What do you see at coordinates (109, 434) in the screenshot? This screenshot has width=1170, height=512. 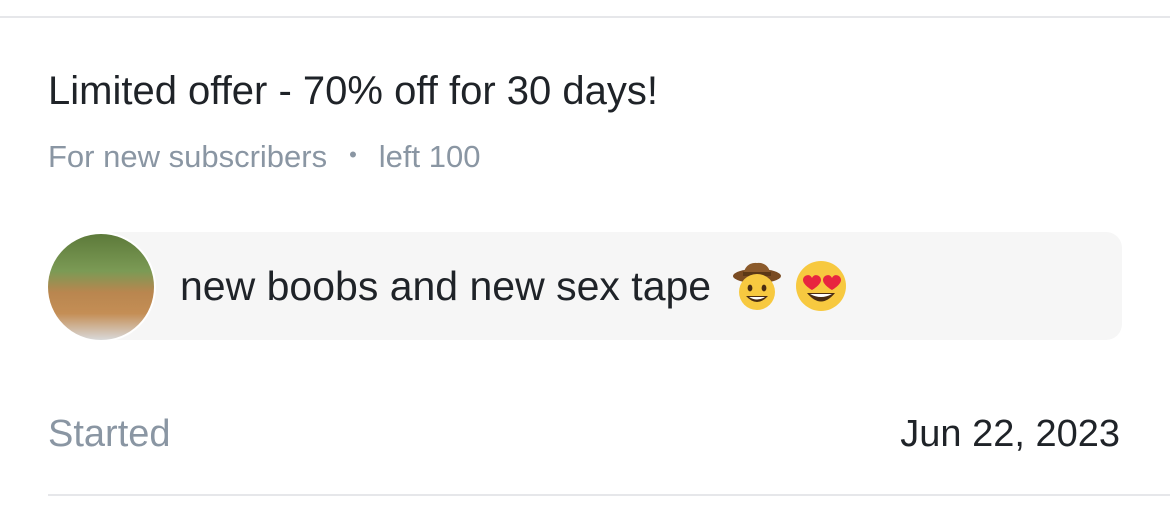 I see `started-label: Started` at bounding box center [109, 434].